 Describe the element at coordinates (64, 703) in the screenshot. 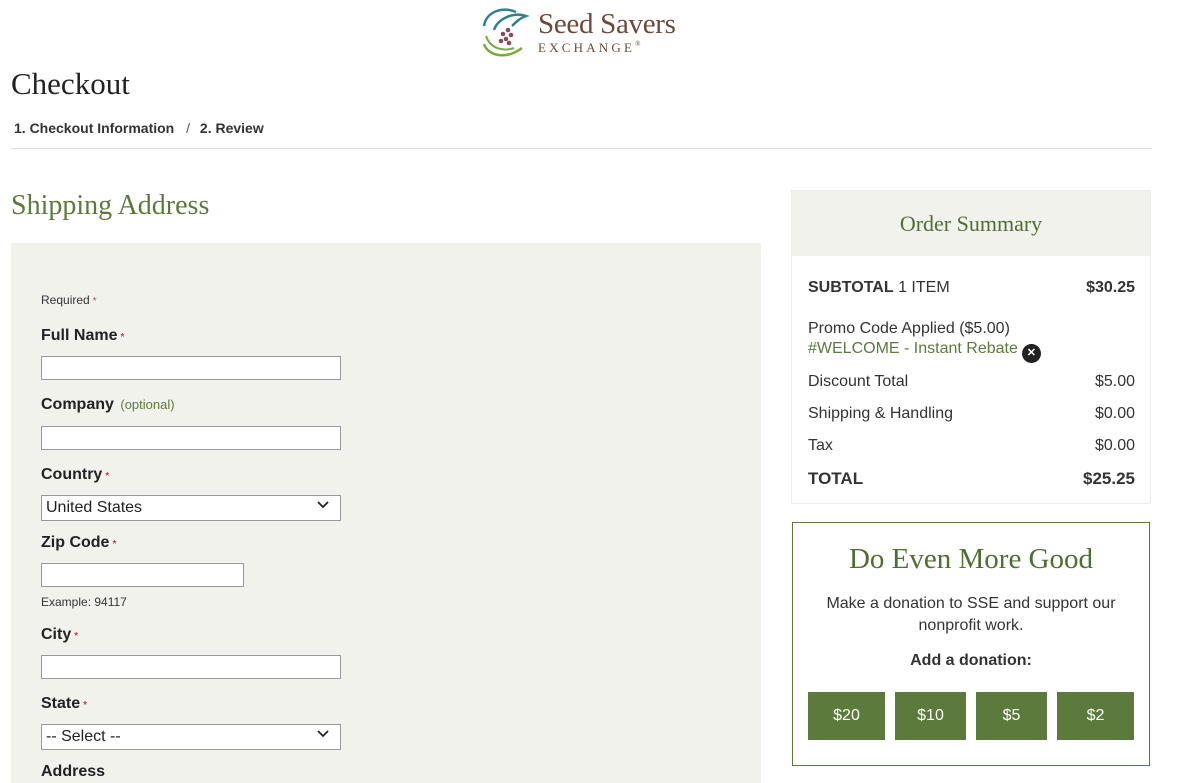

I see `state-label: State *` at that location.